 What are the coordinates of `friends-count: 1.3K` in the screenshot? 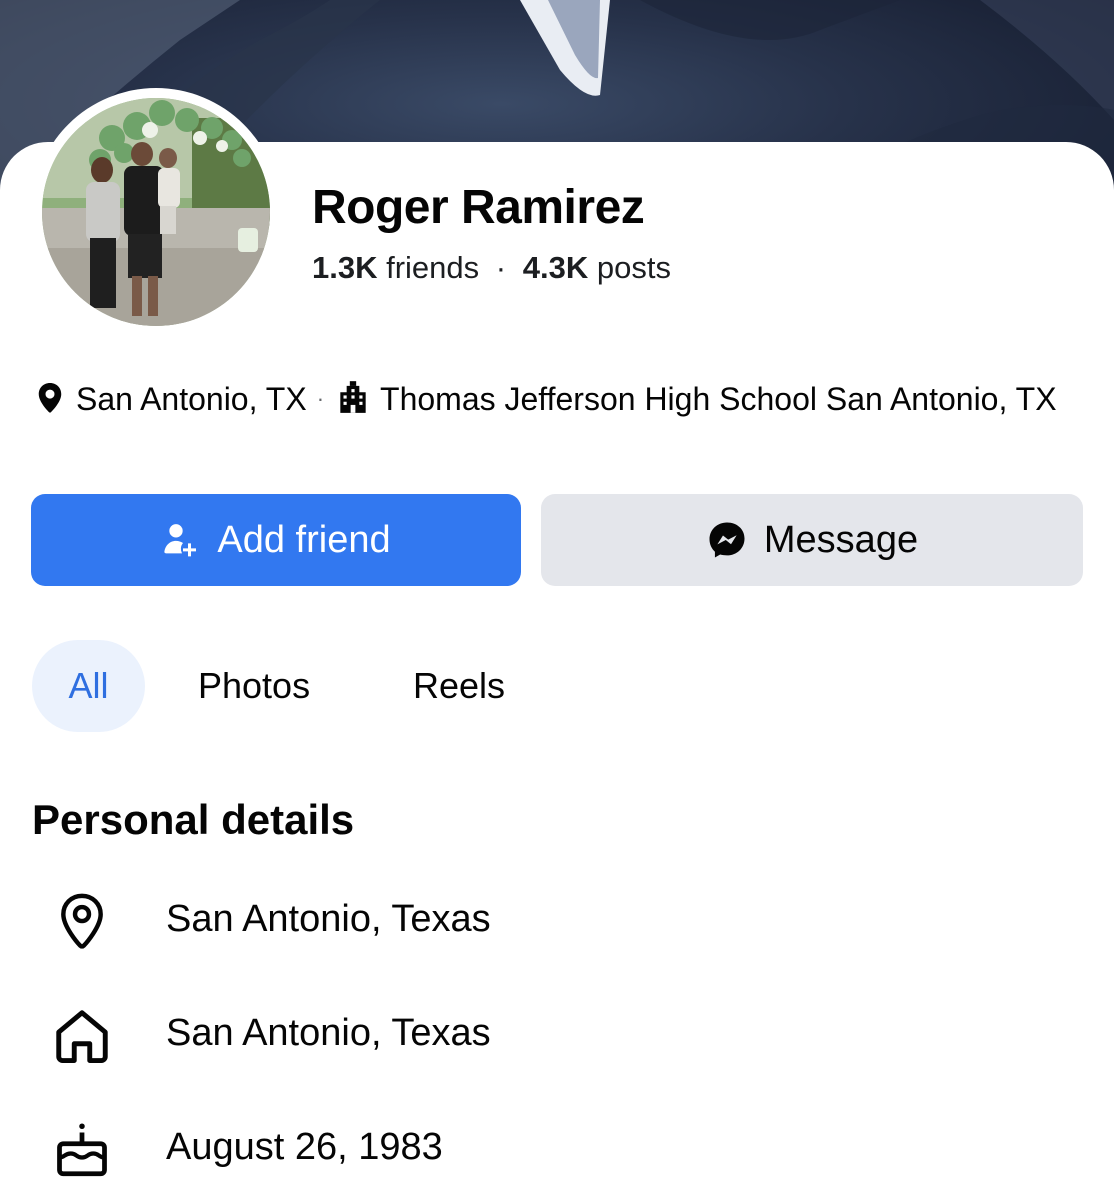 It's located at (344, 267).